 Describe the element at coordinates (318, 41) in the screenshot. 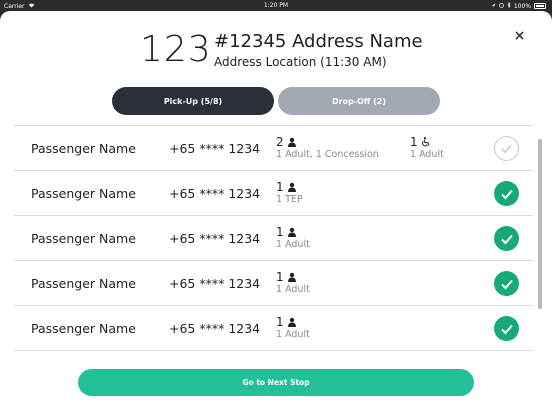

I see `address-name: #12345 Address Name` at that location.